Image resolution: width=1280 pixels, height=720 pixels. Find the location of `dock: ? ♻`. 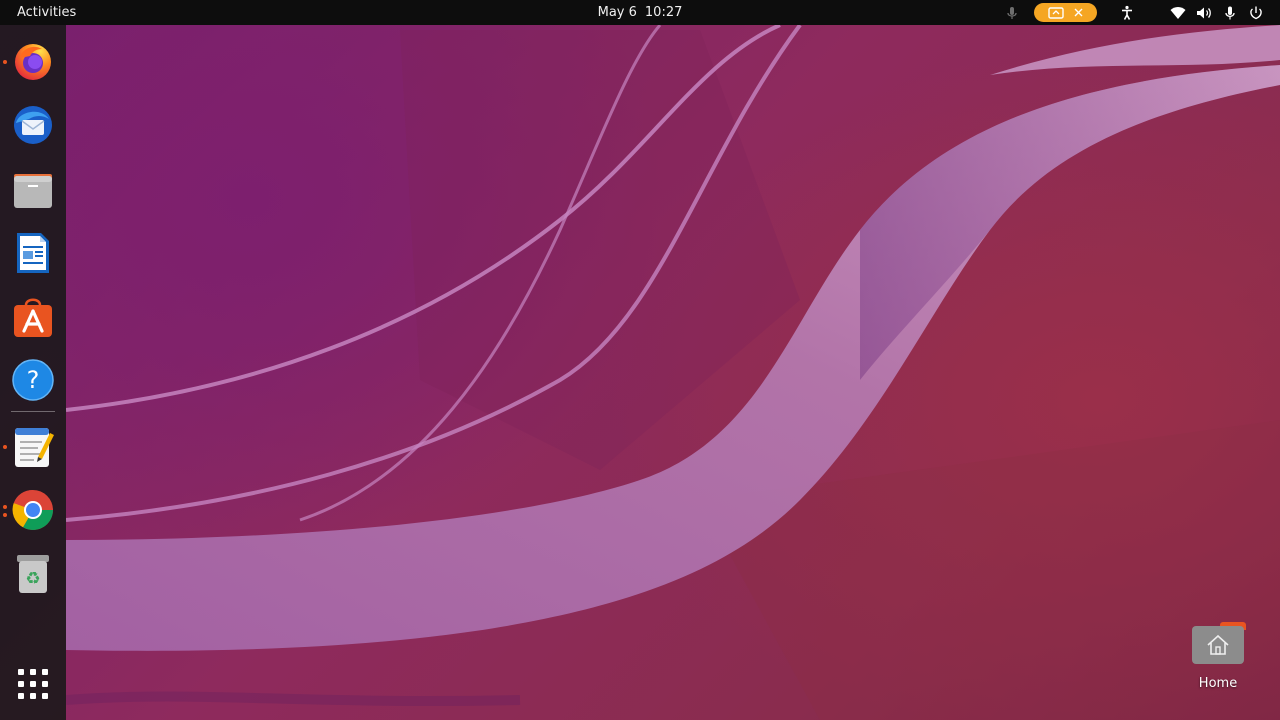

dock: ? ♻ is located at coordinates (33, 372).